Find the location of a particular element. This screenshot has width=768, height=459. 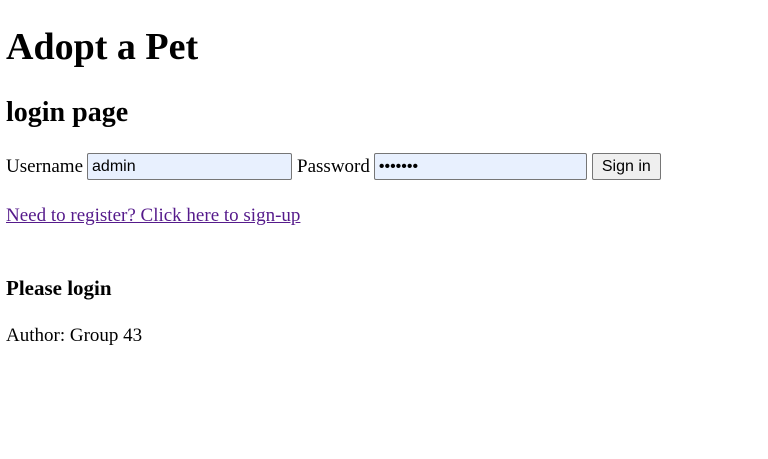

status-message: Please login is located at coordinates (59, 288).